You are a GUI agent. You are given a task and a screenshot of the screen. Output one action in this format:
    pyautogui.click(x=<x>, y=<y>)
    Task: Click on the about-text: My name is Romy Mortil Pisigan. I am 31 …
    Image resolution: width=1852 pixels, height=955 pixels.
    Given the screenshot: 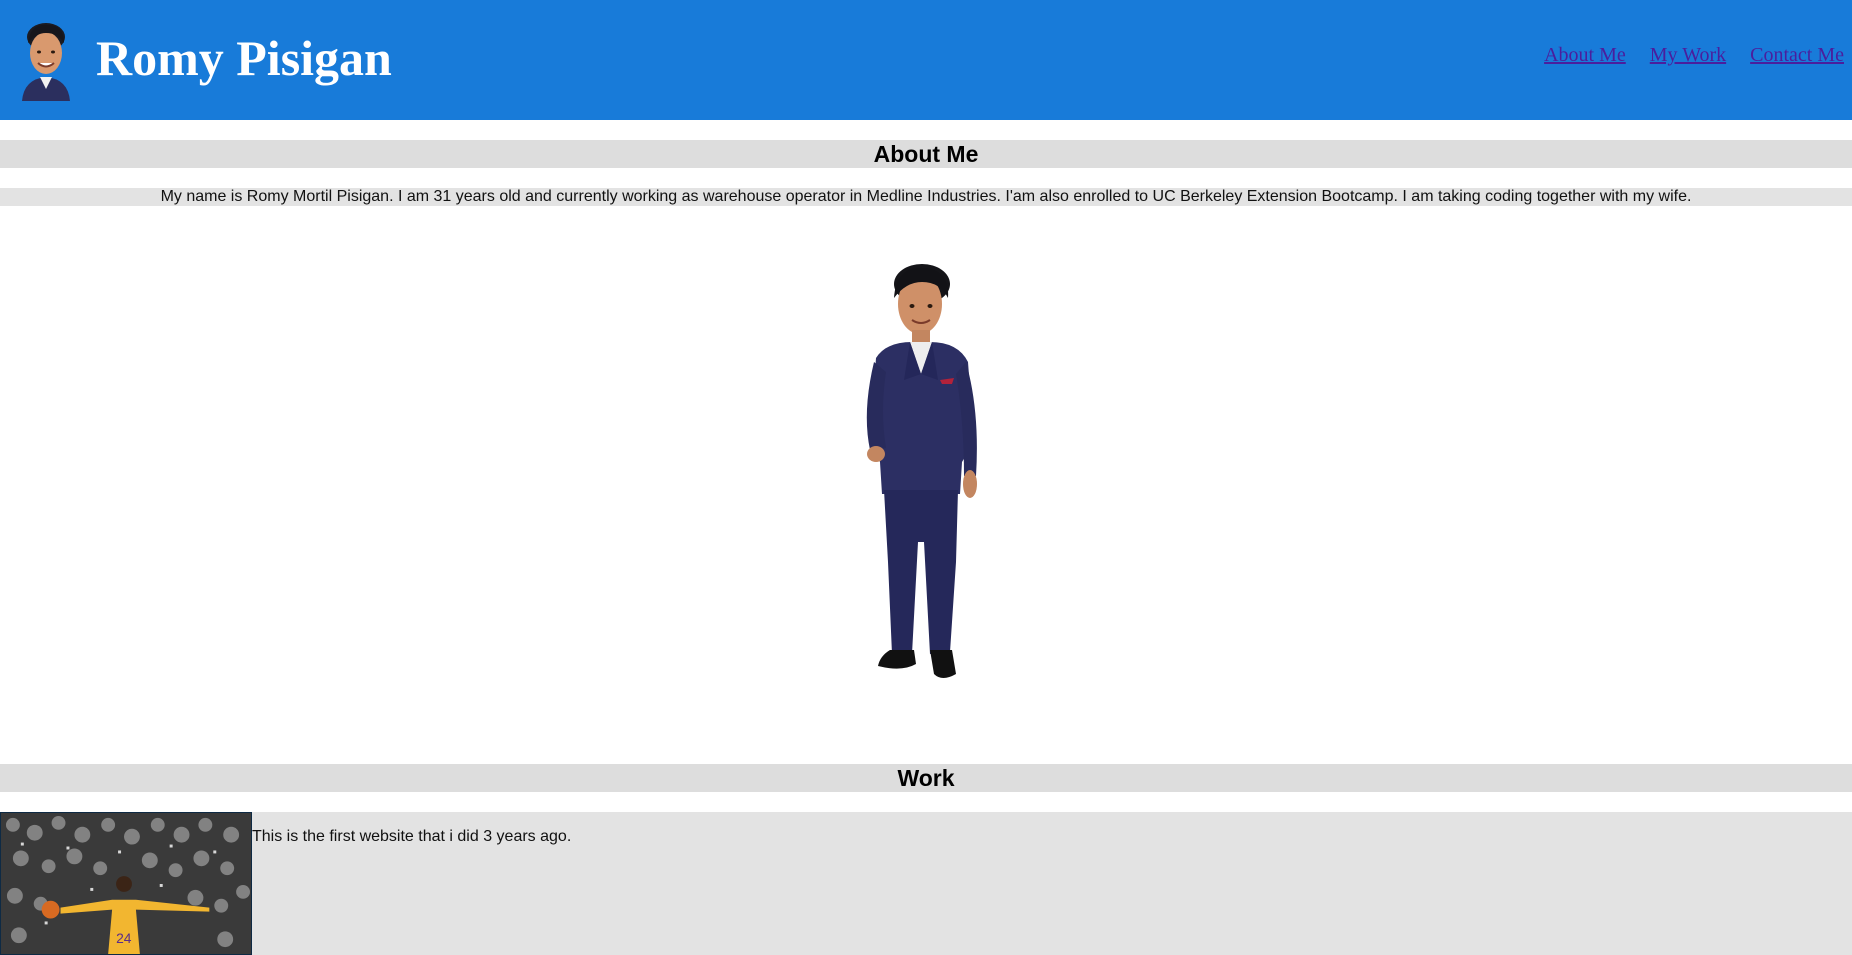 What is the action you would take?
    pyautogui.click(x=926, y=197)
    